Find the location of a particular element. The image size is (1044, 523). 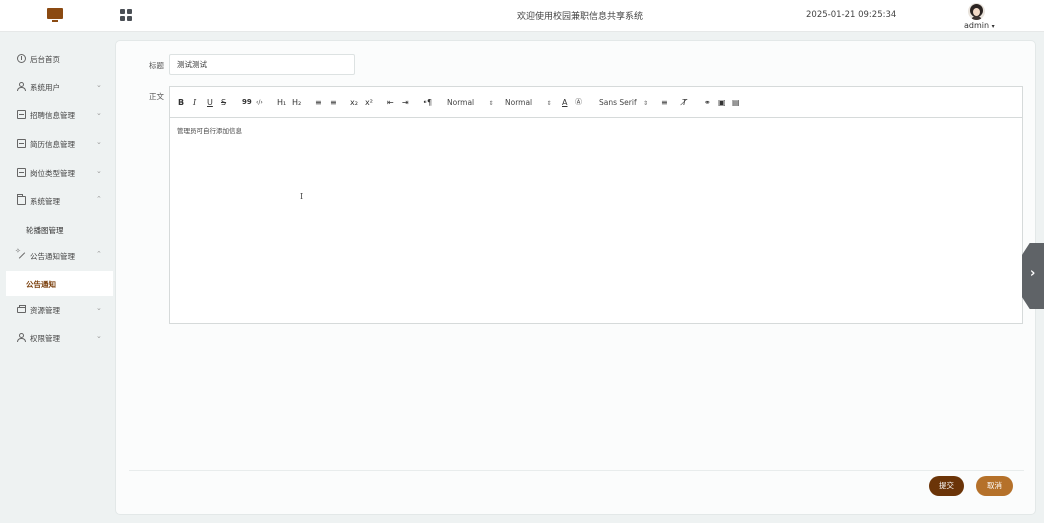

ordered-list-button: ≡ is located at coordinates (318, 102).